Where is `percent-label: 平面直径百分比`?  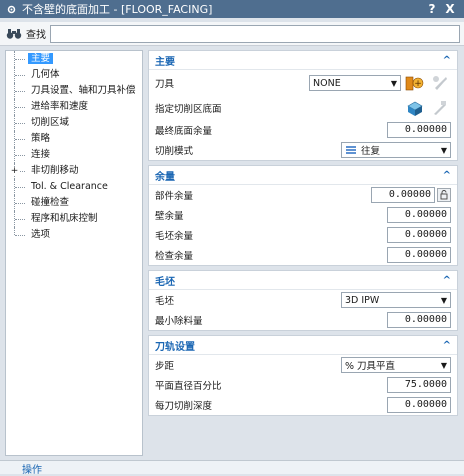 percent-label: 平面直径百分比 is located at coordinates (188, 386).